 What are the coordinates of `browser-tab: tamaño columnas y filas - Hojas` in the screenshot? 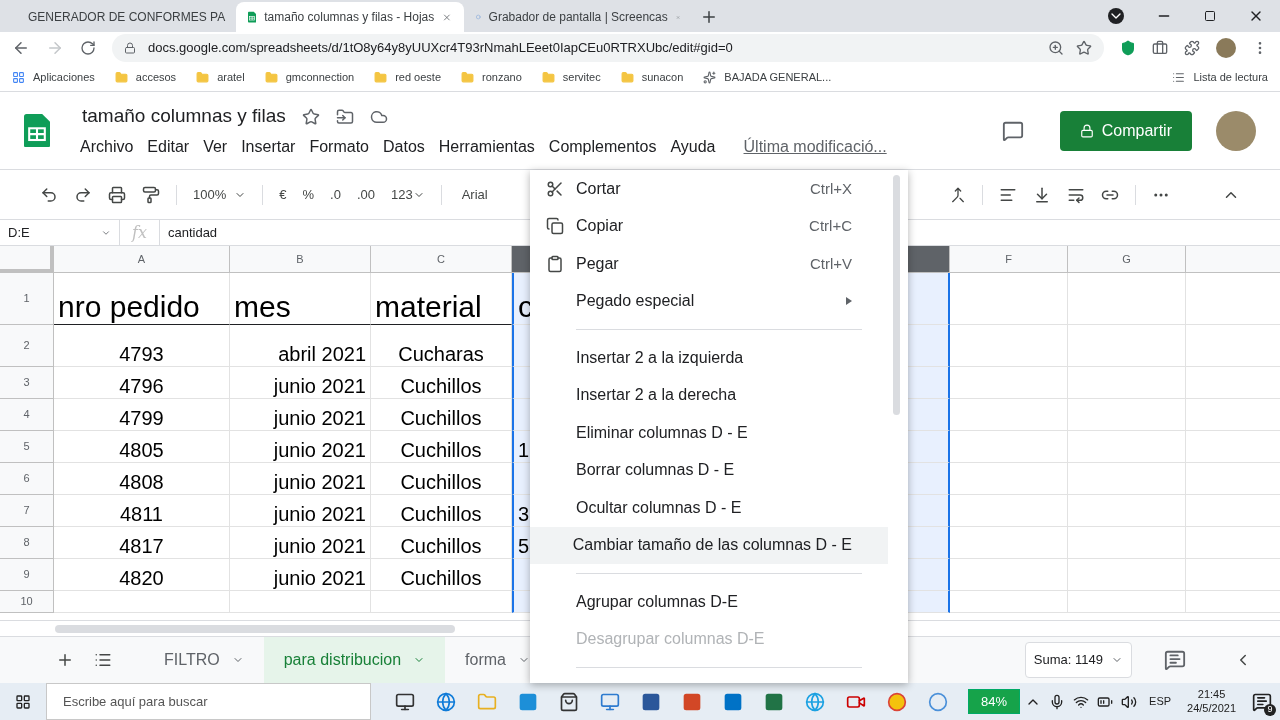 It's located at (350, 17).